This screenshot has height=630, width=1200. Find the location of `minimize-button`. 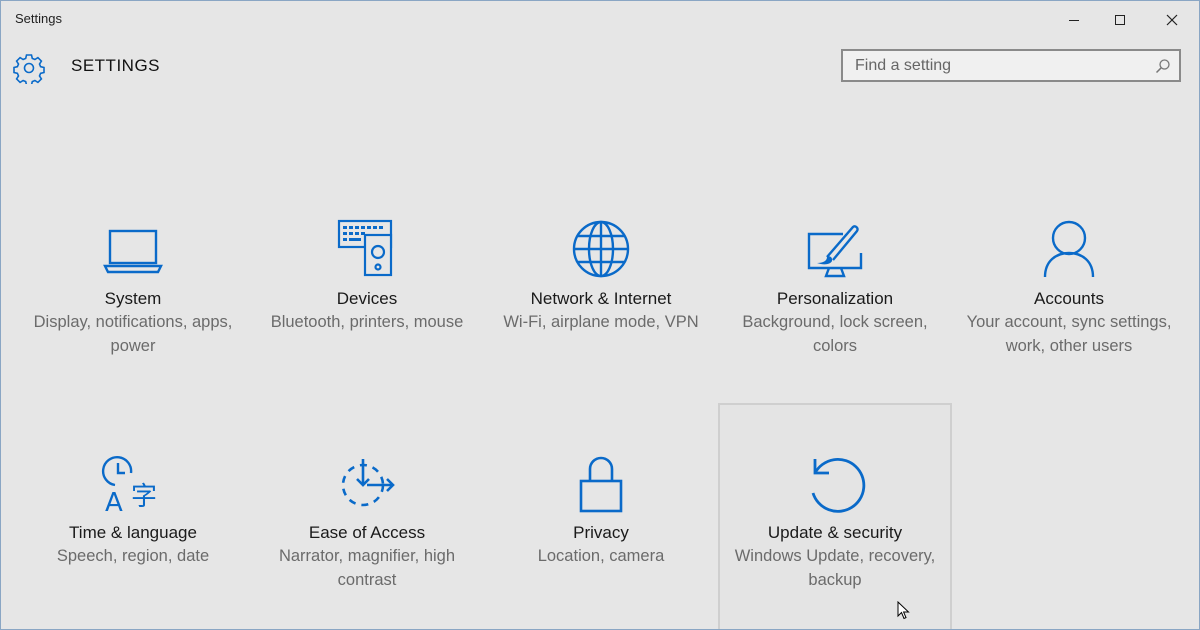

minimize-button is located at coordinates (1074, 20).